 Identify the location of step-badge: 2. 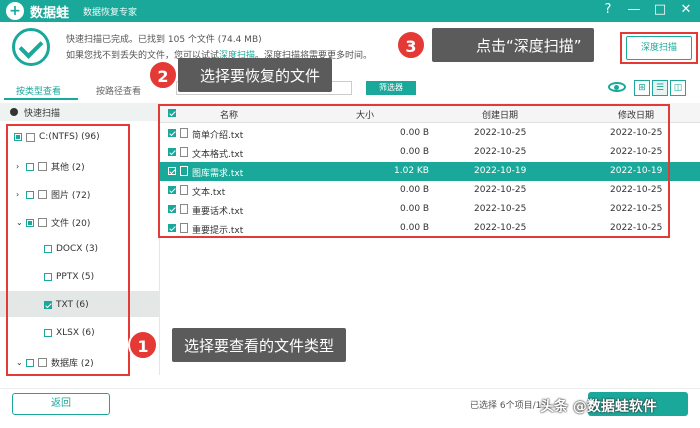
(163, 75).